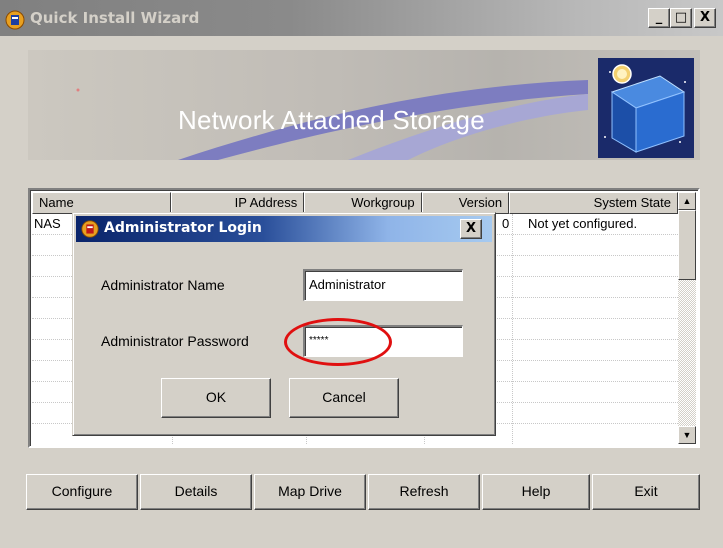 The height and width of the screenshot is (548, 723). What do you see at coordinates (705, 18) in the screenshot?
I see `close-button: X` at bounding box center [705, 18].